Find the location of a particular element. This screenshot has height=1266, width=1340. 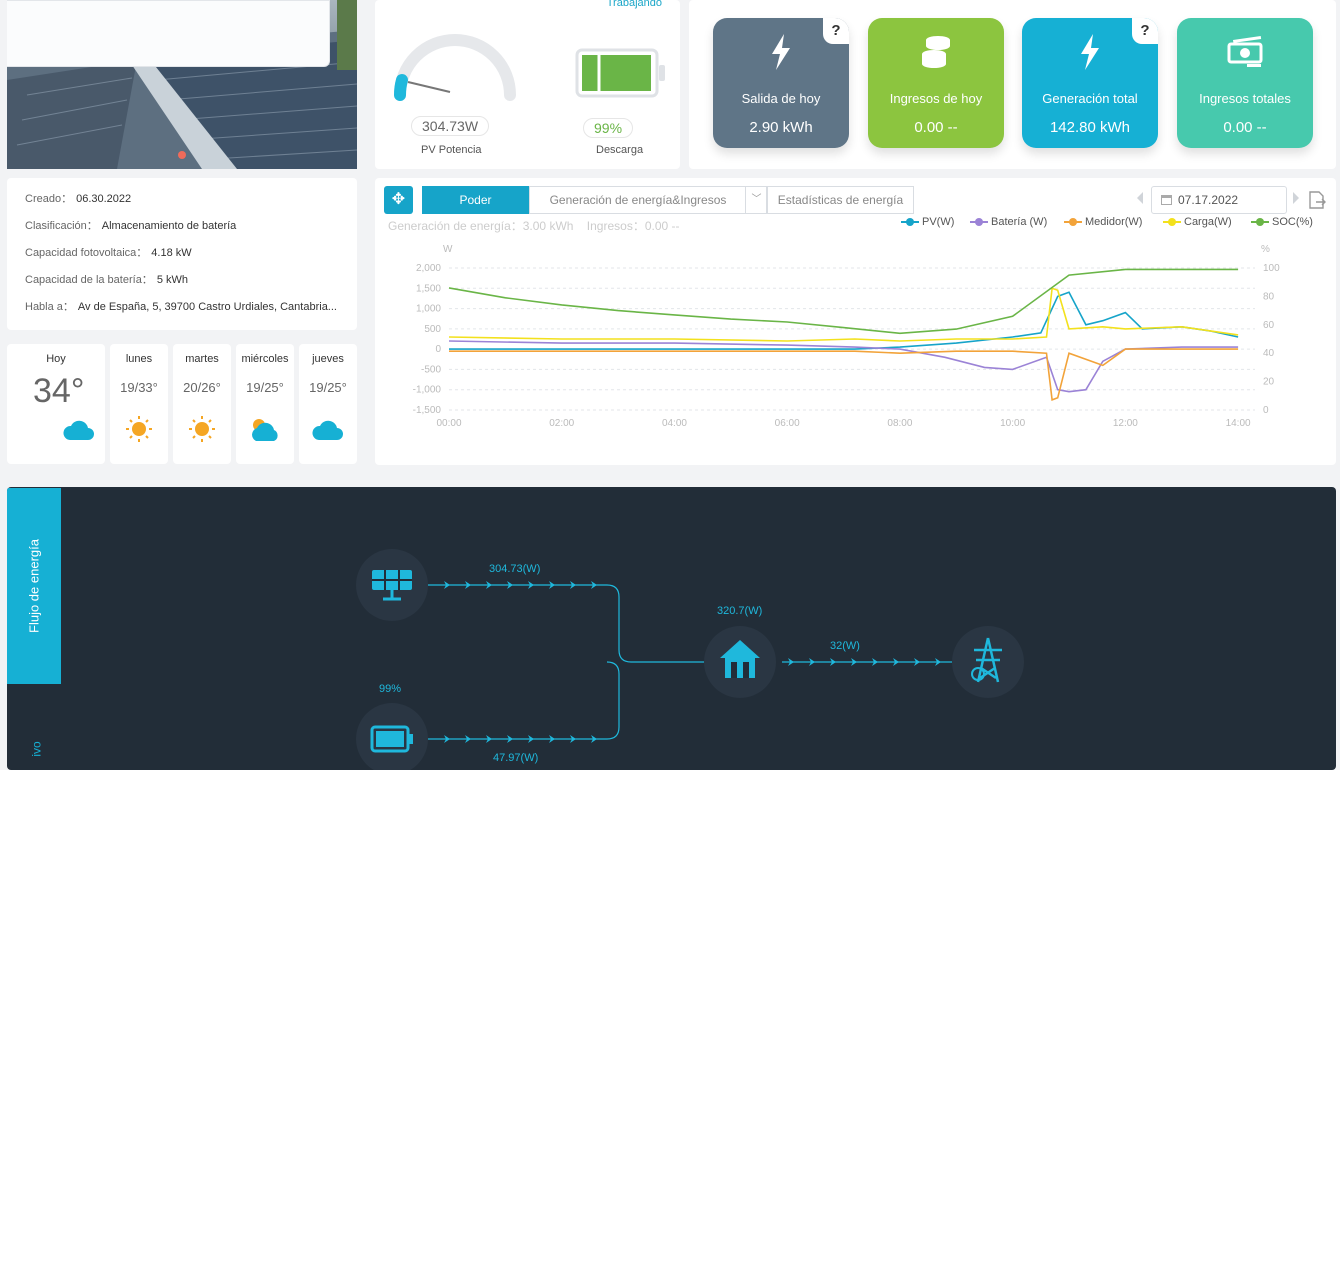

tab-energy-stats: Estadísticas de energía is located at coordinates (840, 200).